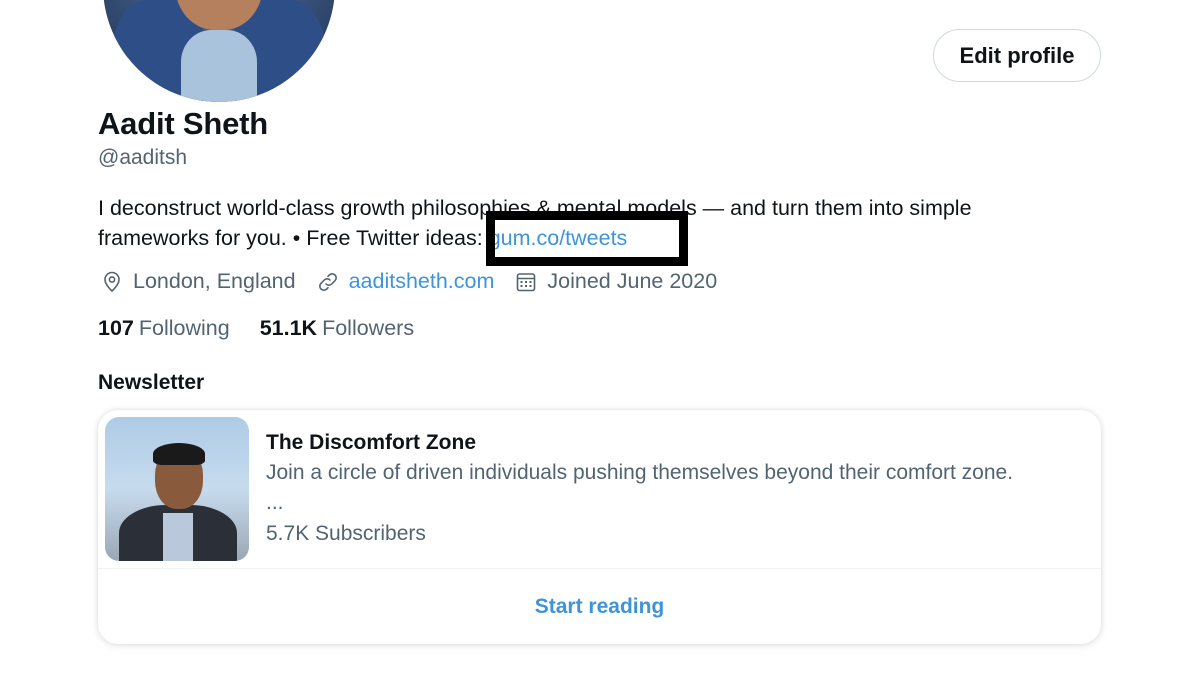 This screenshot has width=1200, height=675. I want to click on following-label: Following, so click(184, 328).